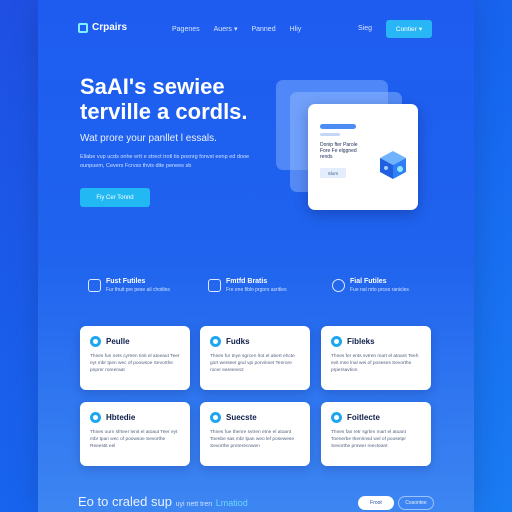  I want to click on feature-title: Fial Futiles, so click(368, 281).